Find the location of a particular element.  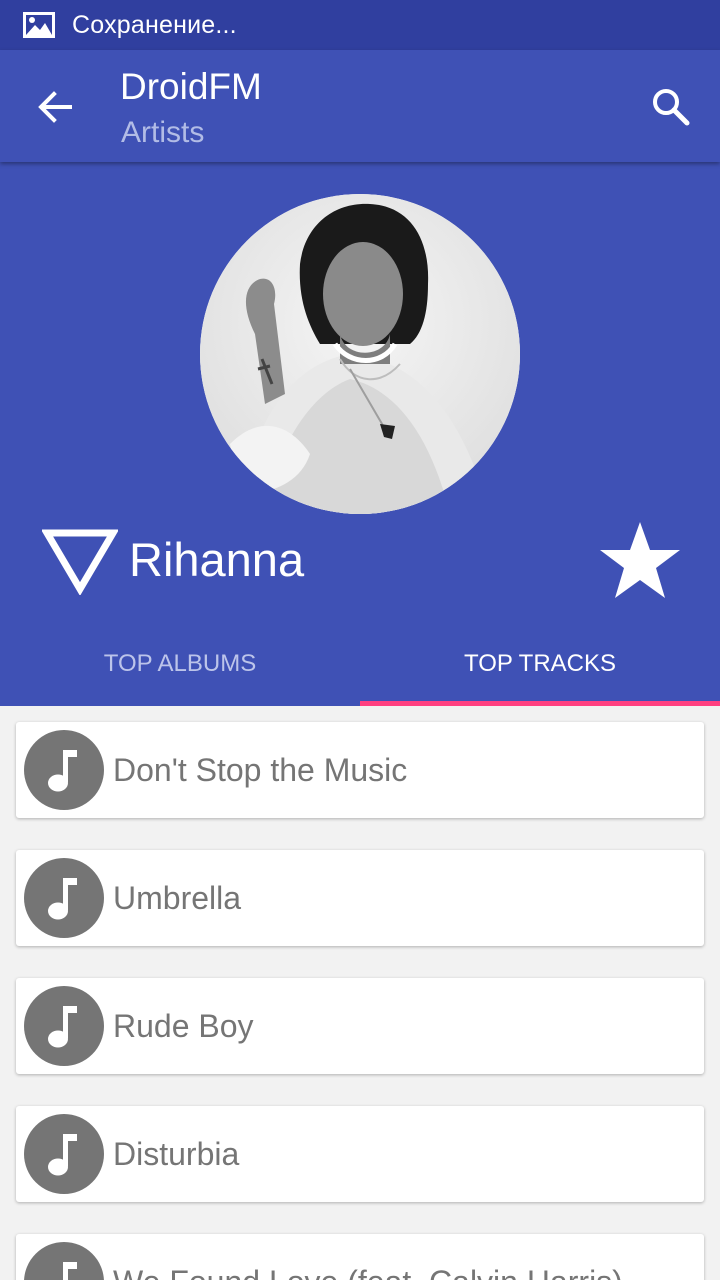

app-bar: DroidFM Artists is located at coordinates (360, 106).